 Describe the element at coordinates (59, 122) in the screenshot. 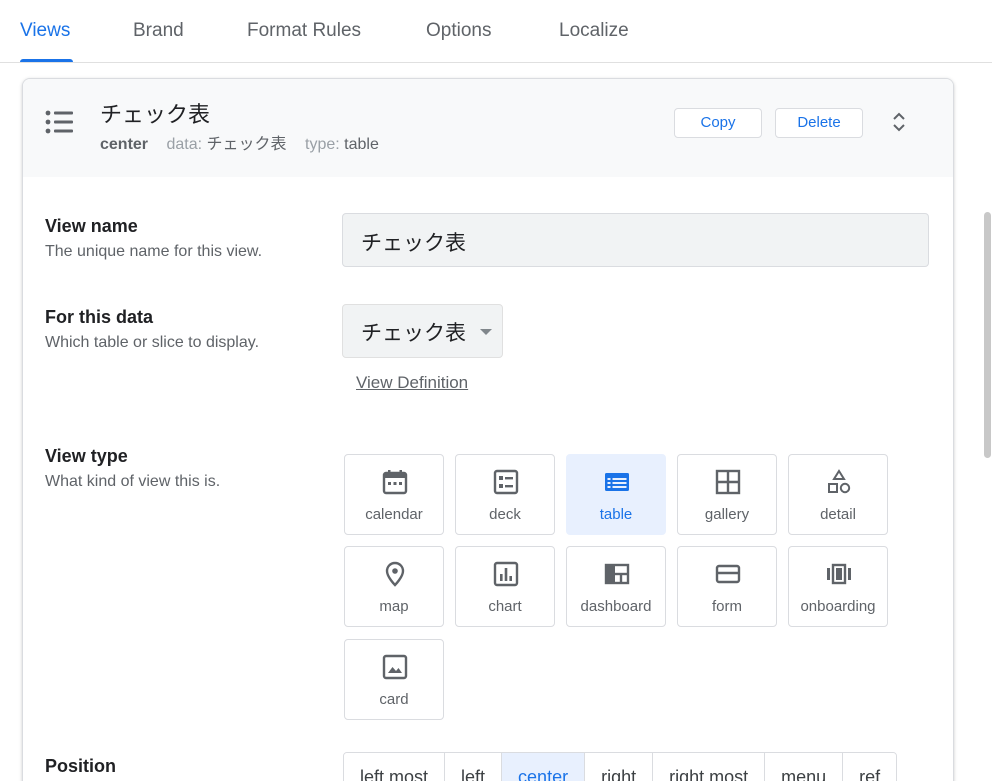

I see `list-icon` at that location.